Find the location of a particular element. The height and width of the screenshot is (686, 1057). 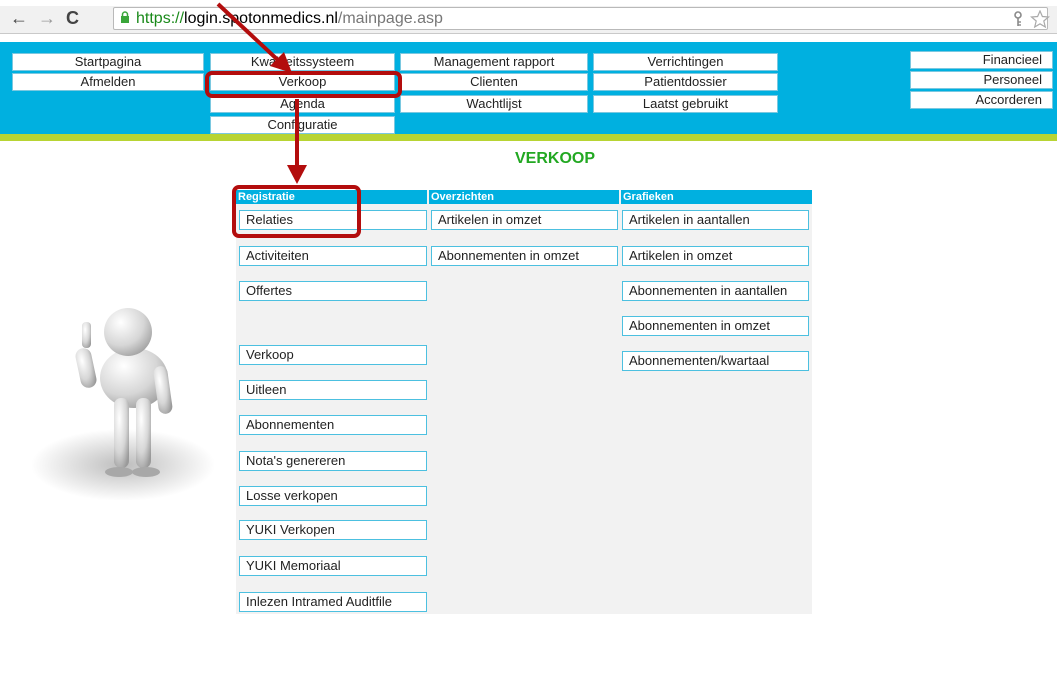

column-header-grafieken: Grafieken is located at coordinates (716, 197).